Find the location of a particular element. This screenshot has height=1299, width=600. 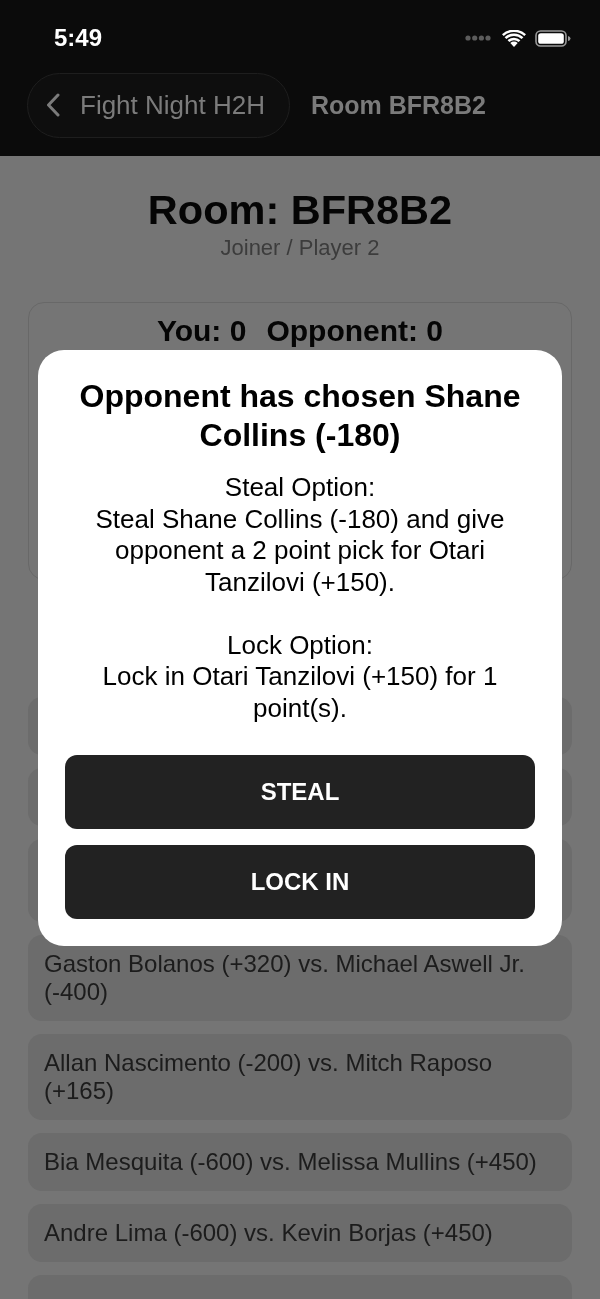

nav-title: Room BFR8B2 is located at coordinates (398, 105).